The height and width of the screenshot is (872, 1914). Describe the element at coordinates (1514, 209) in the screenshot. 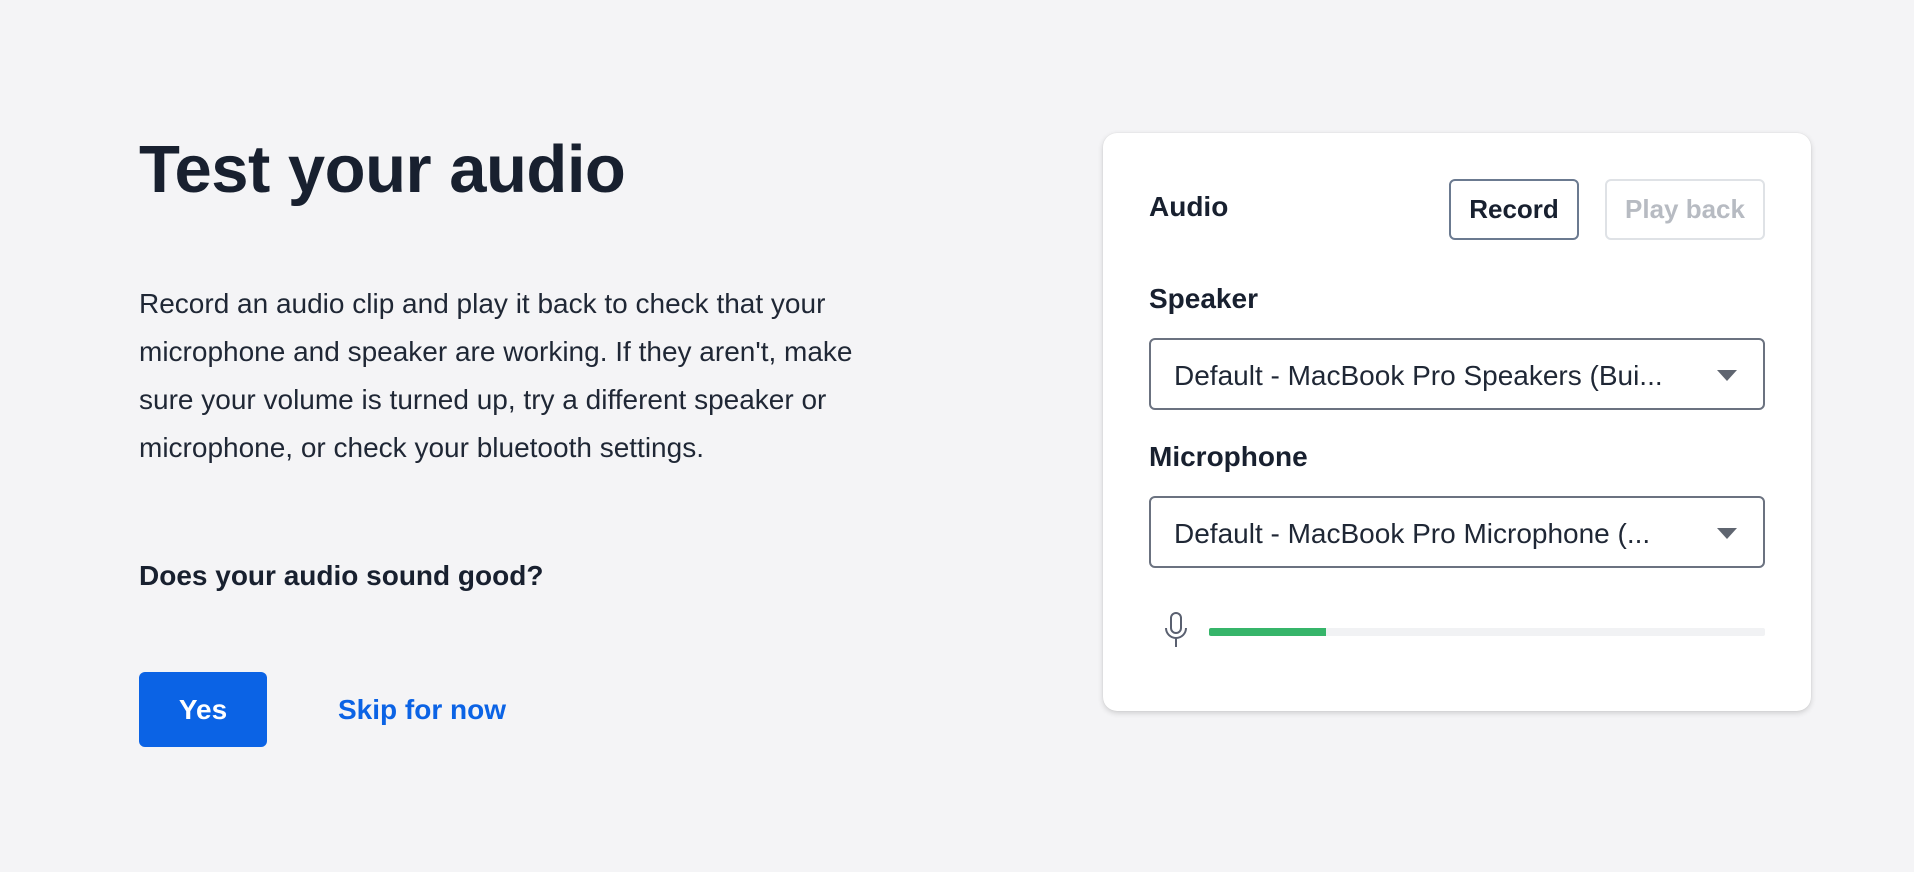

I see `record-button: Record` at that location.